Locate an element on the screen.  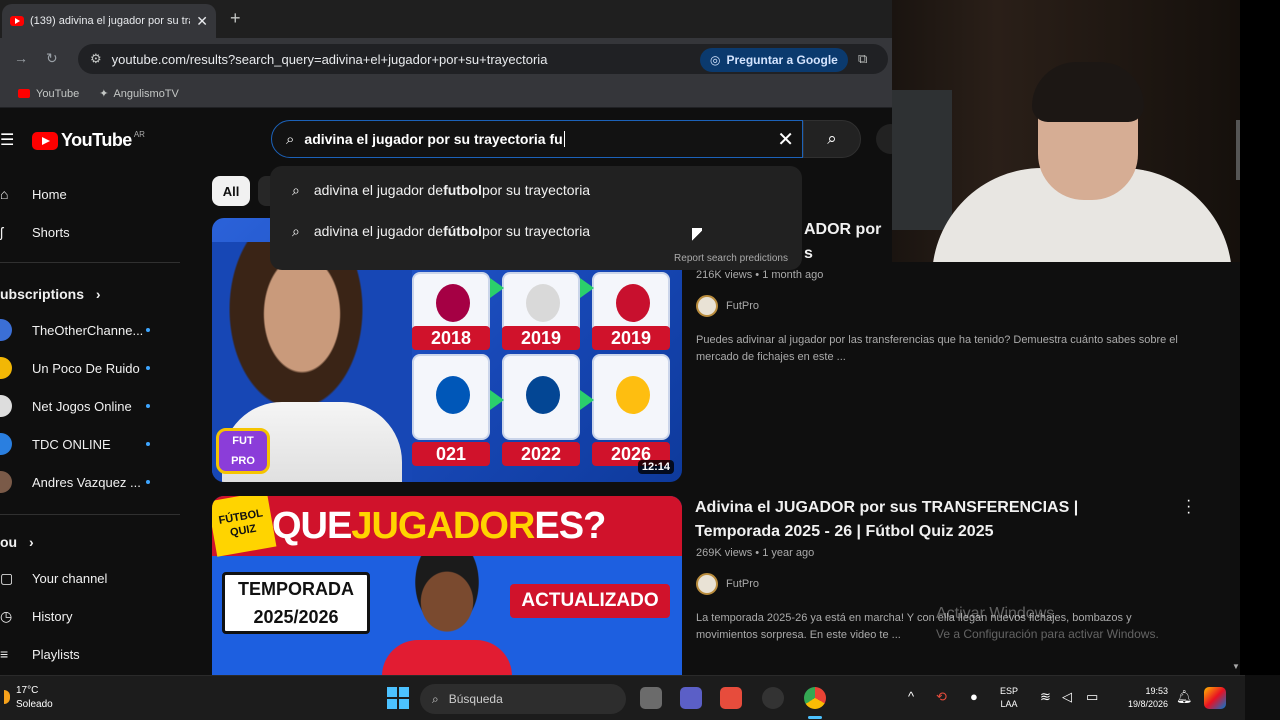
scrollbar is located at coordinates (1238, 150).